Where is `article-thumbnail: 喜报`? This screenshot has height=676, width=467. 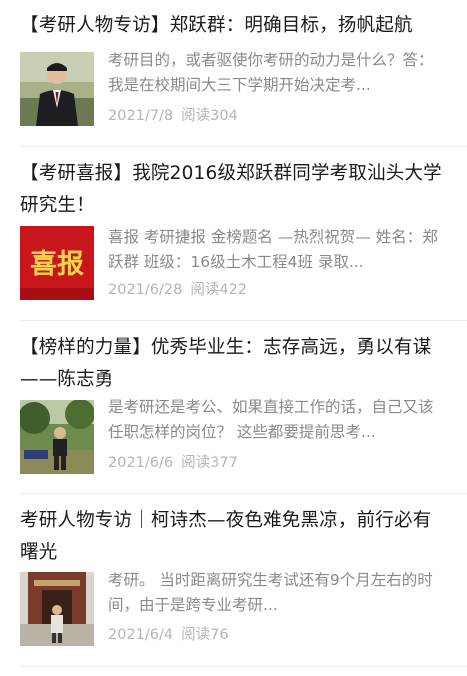 article-thumbnail: 喜报 is located at coordinates (57, 263).